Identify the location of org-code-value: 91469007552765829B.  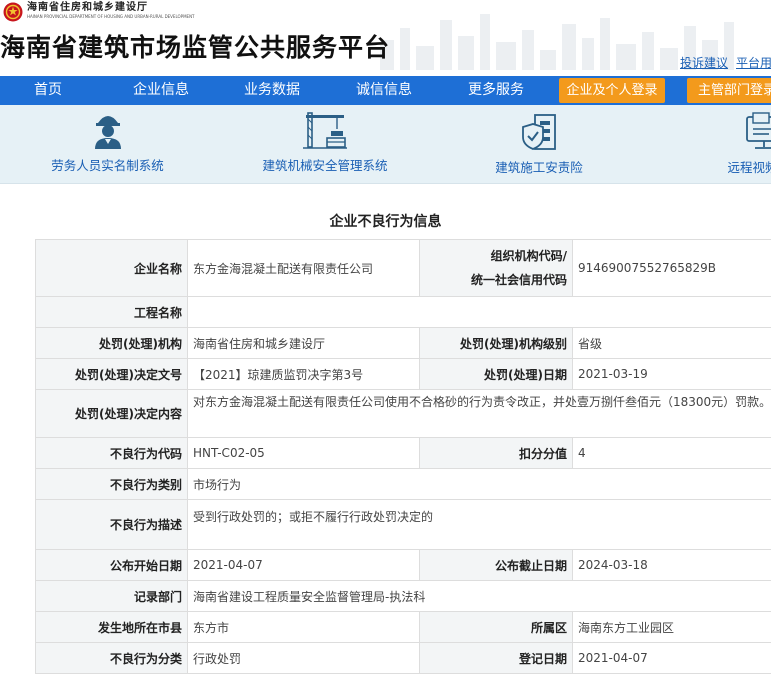
(672, 268).